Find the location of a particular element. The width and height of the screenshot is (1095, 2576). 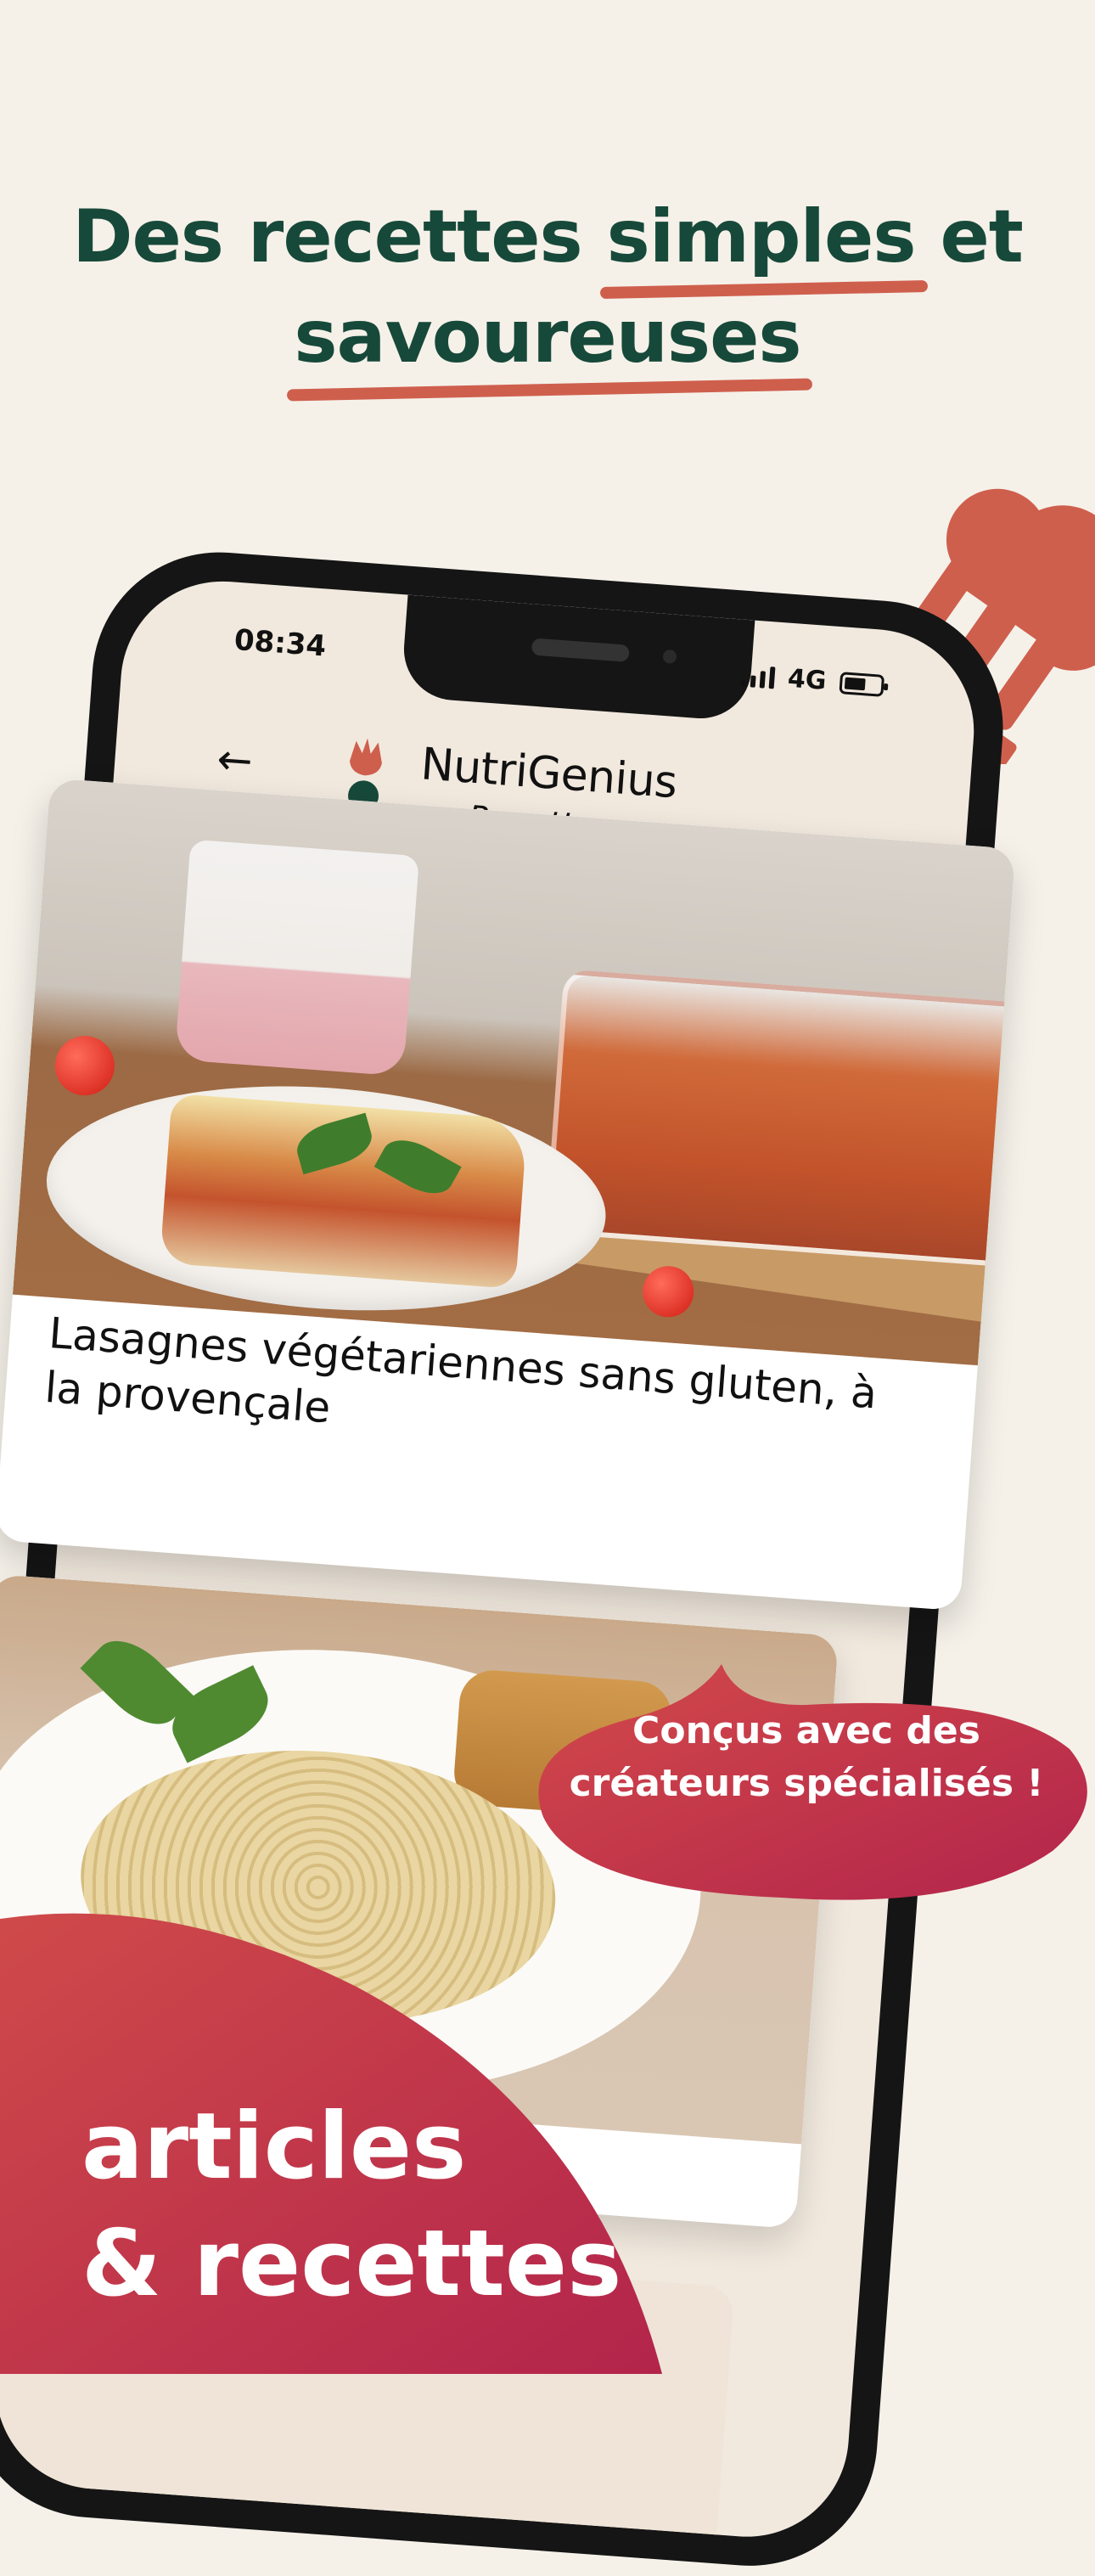

app-title: NutriGenius is located at coordinates (548, 774).